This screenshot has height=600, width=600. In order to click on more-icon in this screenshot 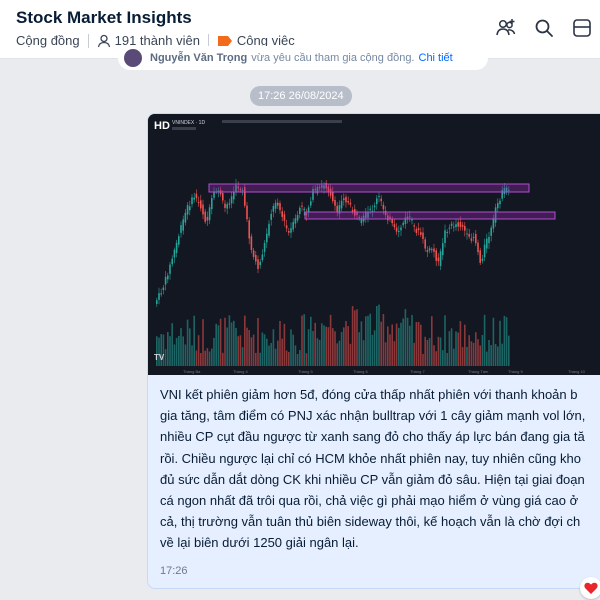, I will do `click(582, 28)`.